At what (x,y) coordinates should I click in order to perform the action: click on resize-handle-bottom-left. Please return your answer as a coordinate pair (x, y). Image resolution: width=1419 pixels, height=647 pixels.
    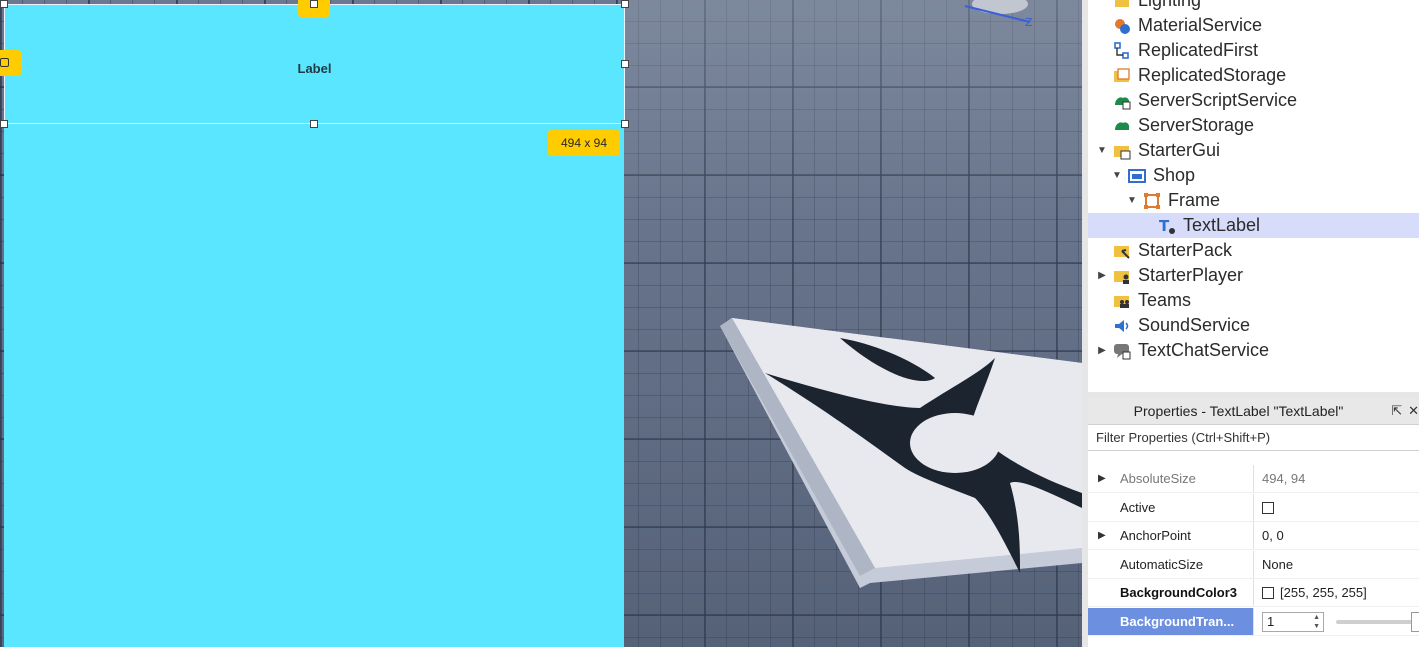
    Looking at the image, I should click on (4, 124).